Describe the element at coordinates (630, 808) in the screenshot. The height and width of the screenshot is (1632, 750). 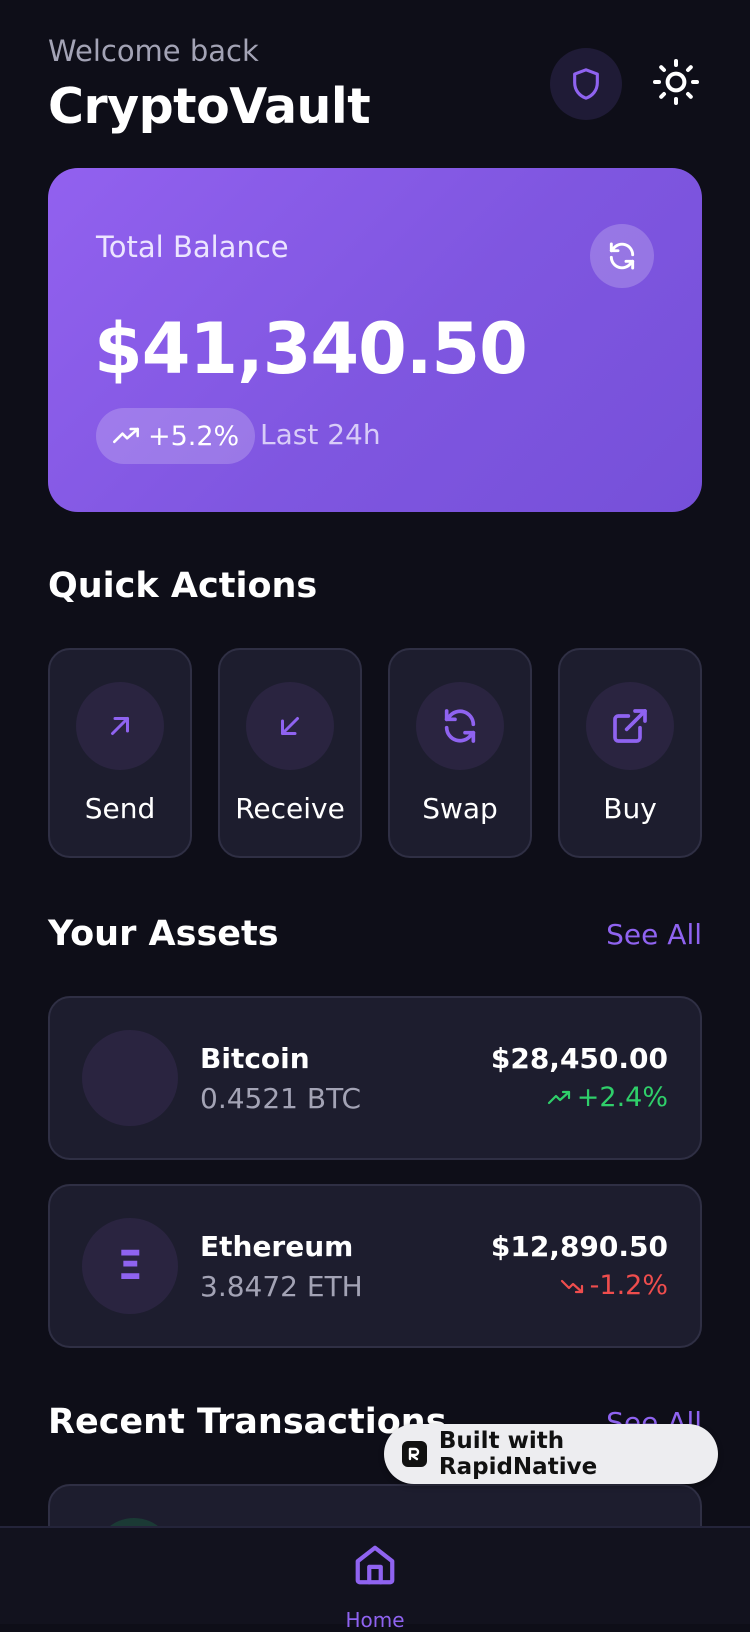
I see `buy-label: Buy` at that location.